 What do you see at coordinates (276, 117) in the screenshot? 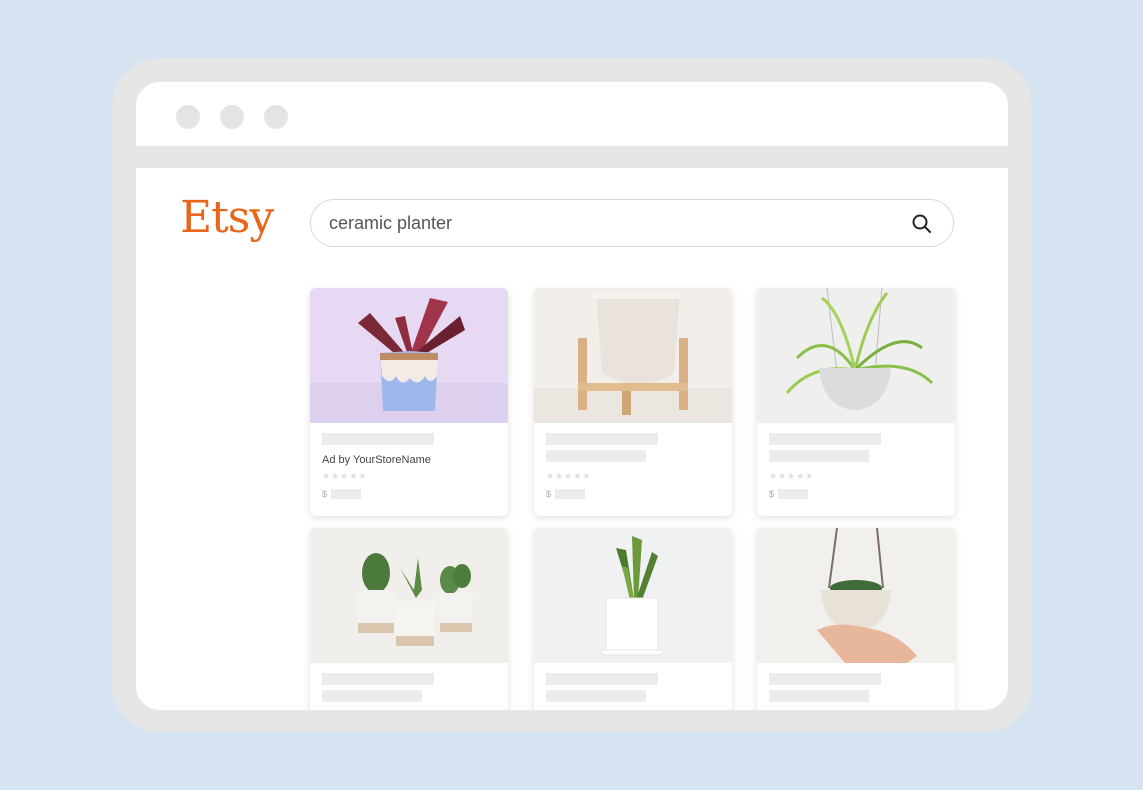
I see `window-maximize-dot` at bounding box center [276, 117].